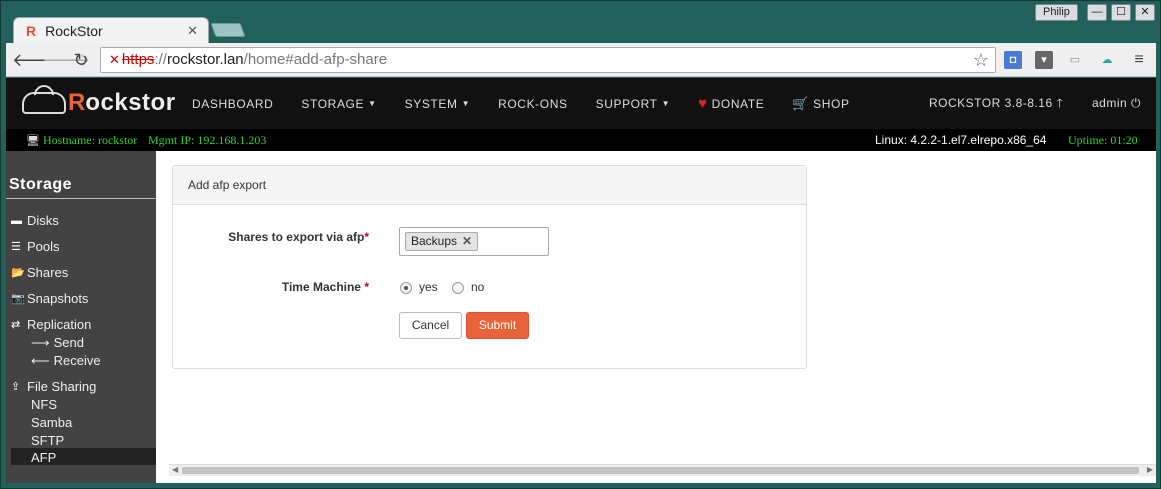 The width and height of the screenshot is (1161, 489). Describe the element at coordinates (43, 246) in the screenshot. I see `sidebar-item-label: Pools` at that location.